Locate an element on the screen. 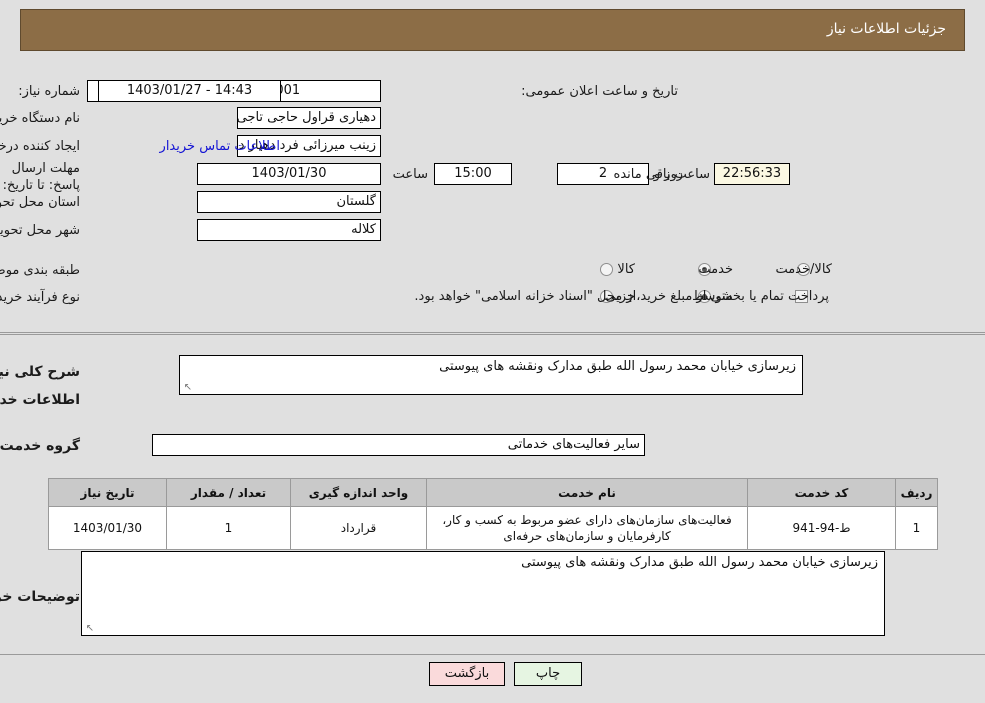 The image size is (985, 703). radio-category-kala is located at coordinates (606, 269).